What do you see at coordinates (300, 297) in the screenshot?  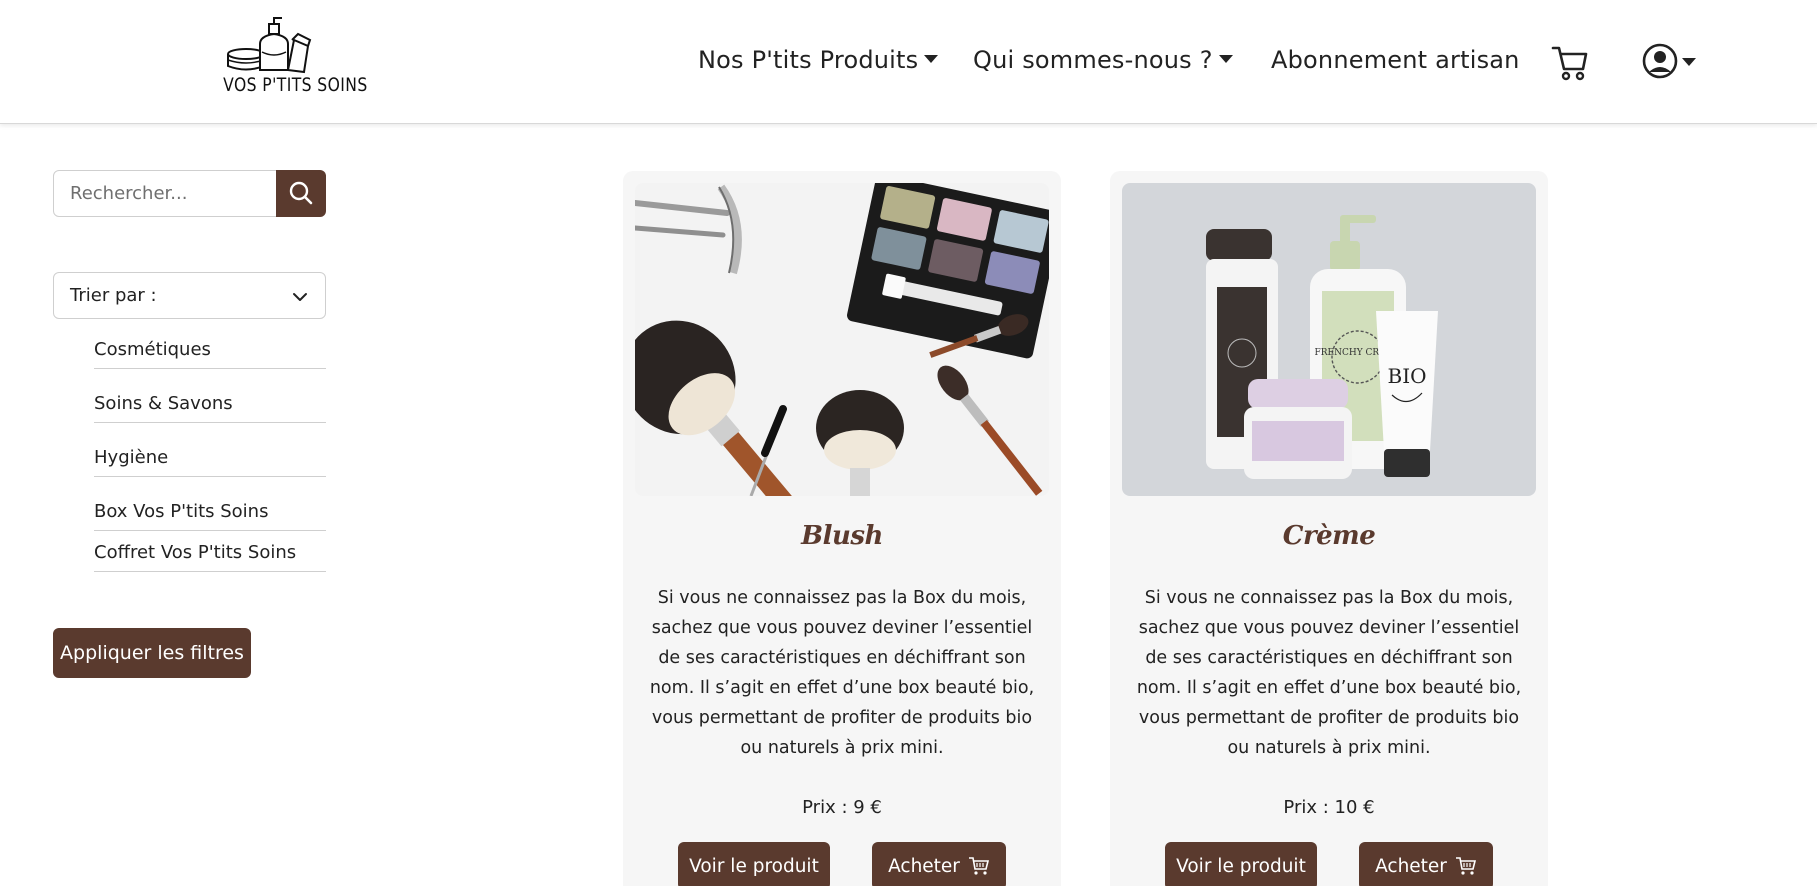 I see `chevron-down-icon` at bounding box center [300, 297].